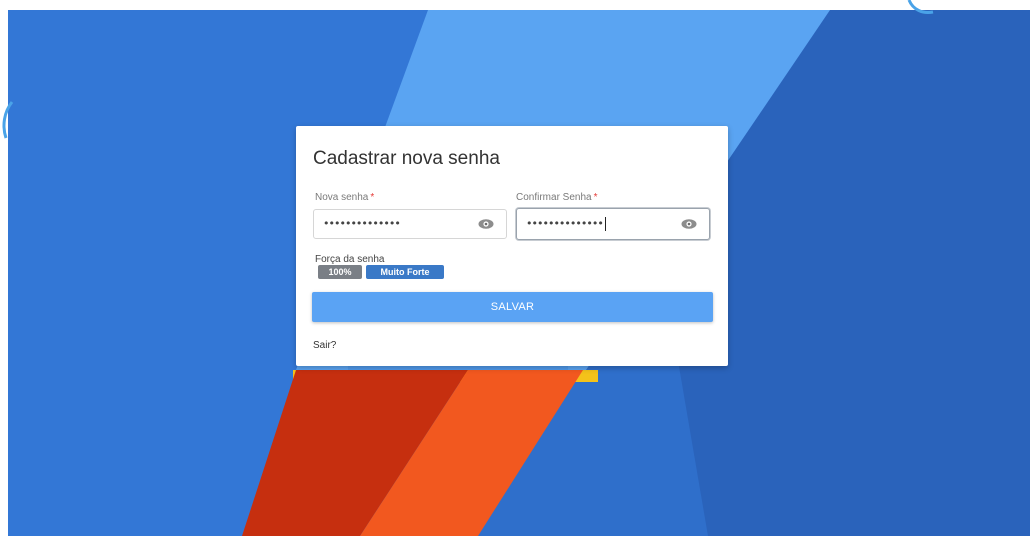 This screenshot has width=1030, height=536. Describe the element at coordinates (554, 197) in the screenshot. I see `confirm-password-label-text: Confirmar Senha` at that location.